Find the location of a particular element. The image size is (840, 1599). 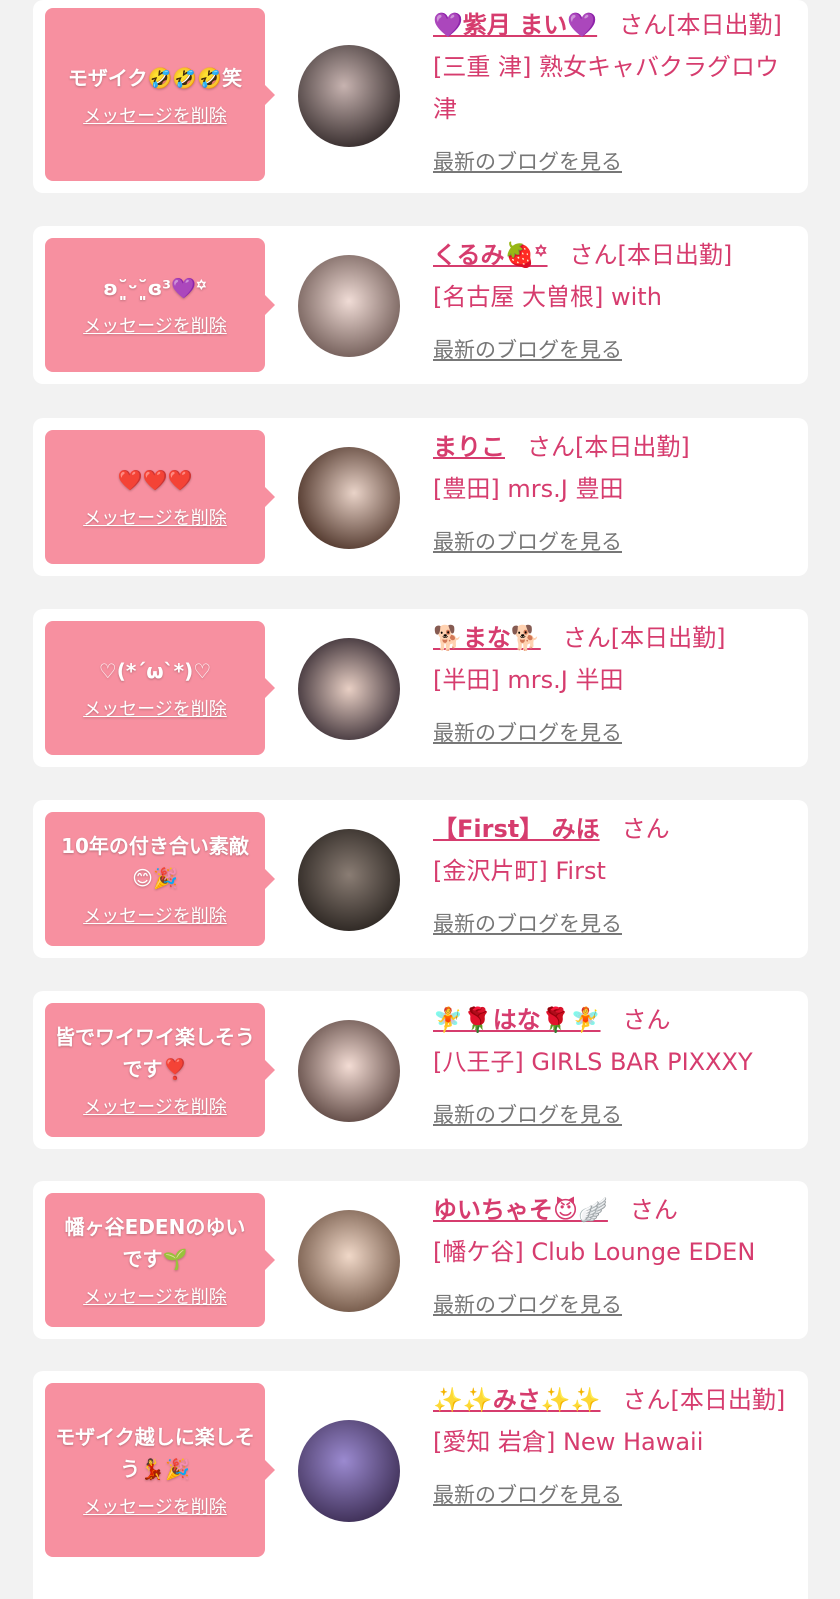

message-bubble: モザイク🤣🤣🤣笑 メッセージを削除 is located at coordinates (160, 94).